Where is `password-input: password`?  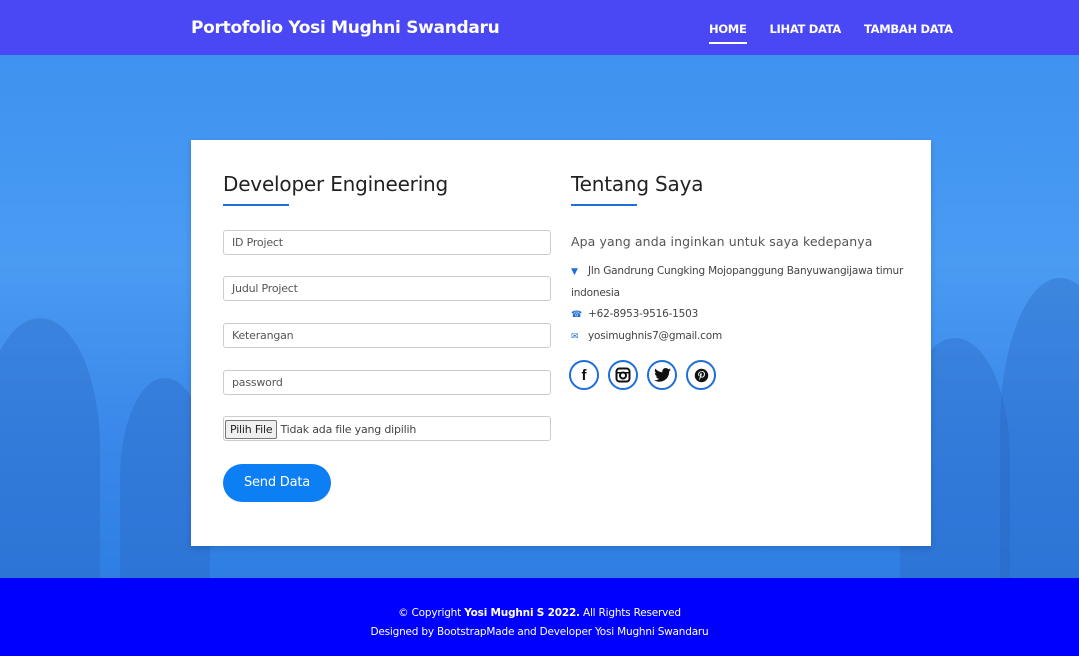 password-input: password is located at coordinates (387, 382).